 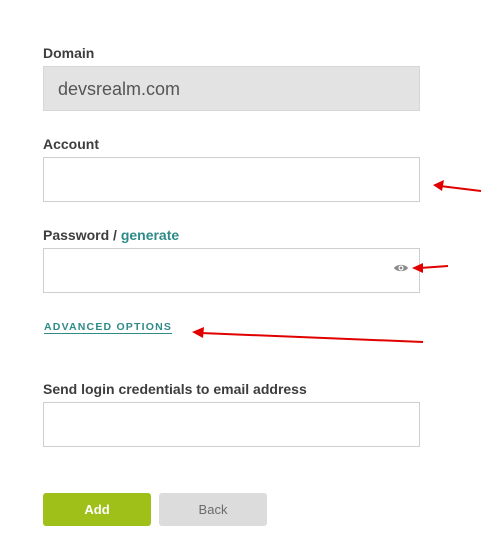 What do you see at coordinates (108, 327) in the screenshot?
I see `advanced-options-link: ADVANCED OPTIONS` at bounding box center [108, 327].